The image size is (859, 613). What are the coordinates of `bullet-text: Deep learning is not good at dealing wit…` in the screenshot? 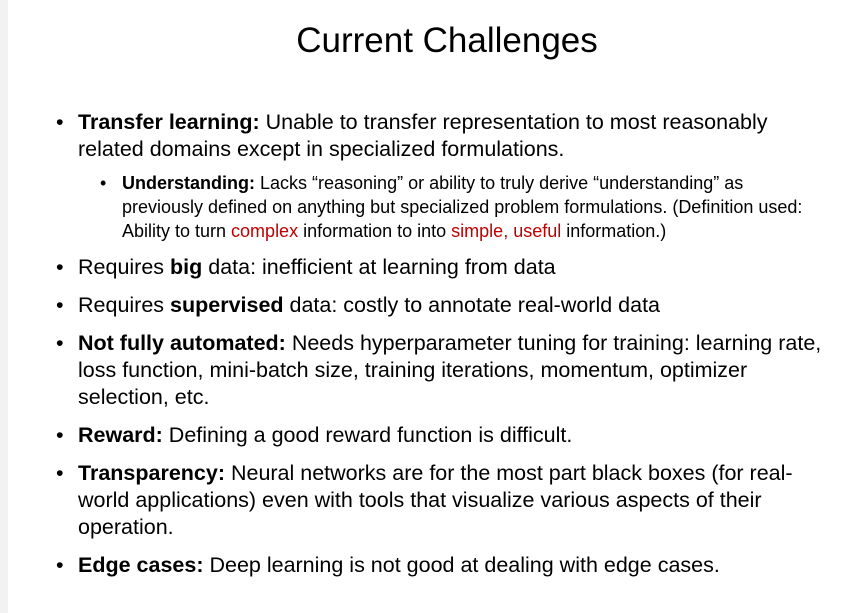 It's located at (461, 565).